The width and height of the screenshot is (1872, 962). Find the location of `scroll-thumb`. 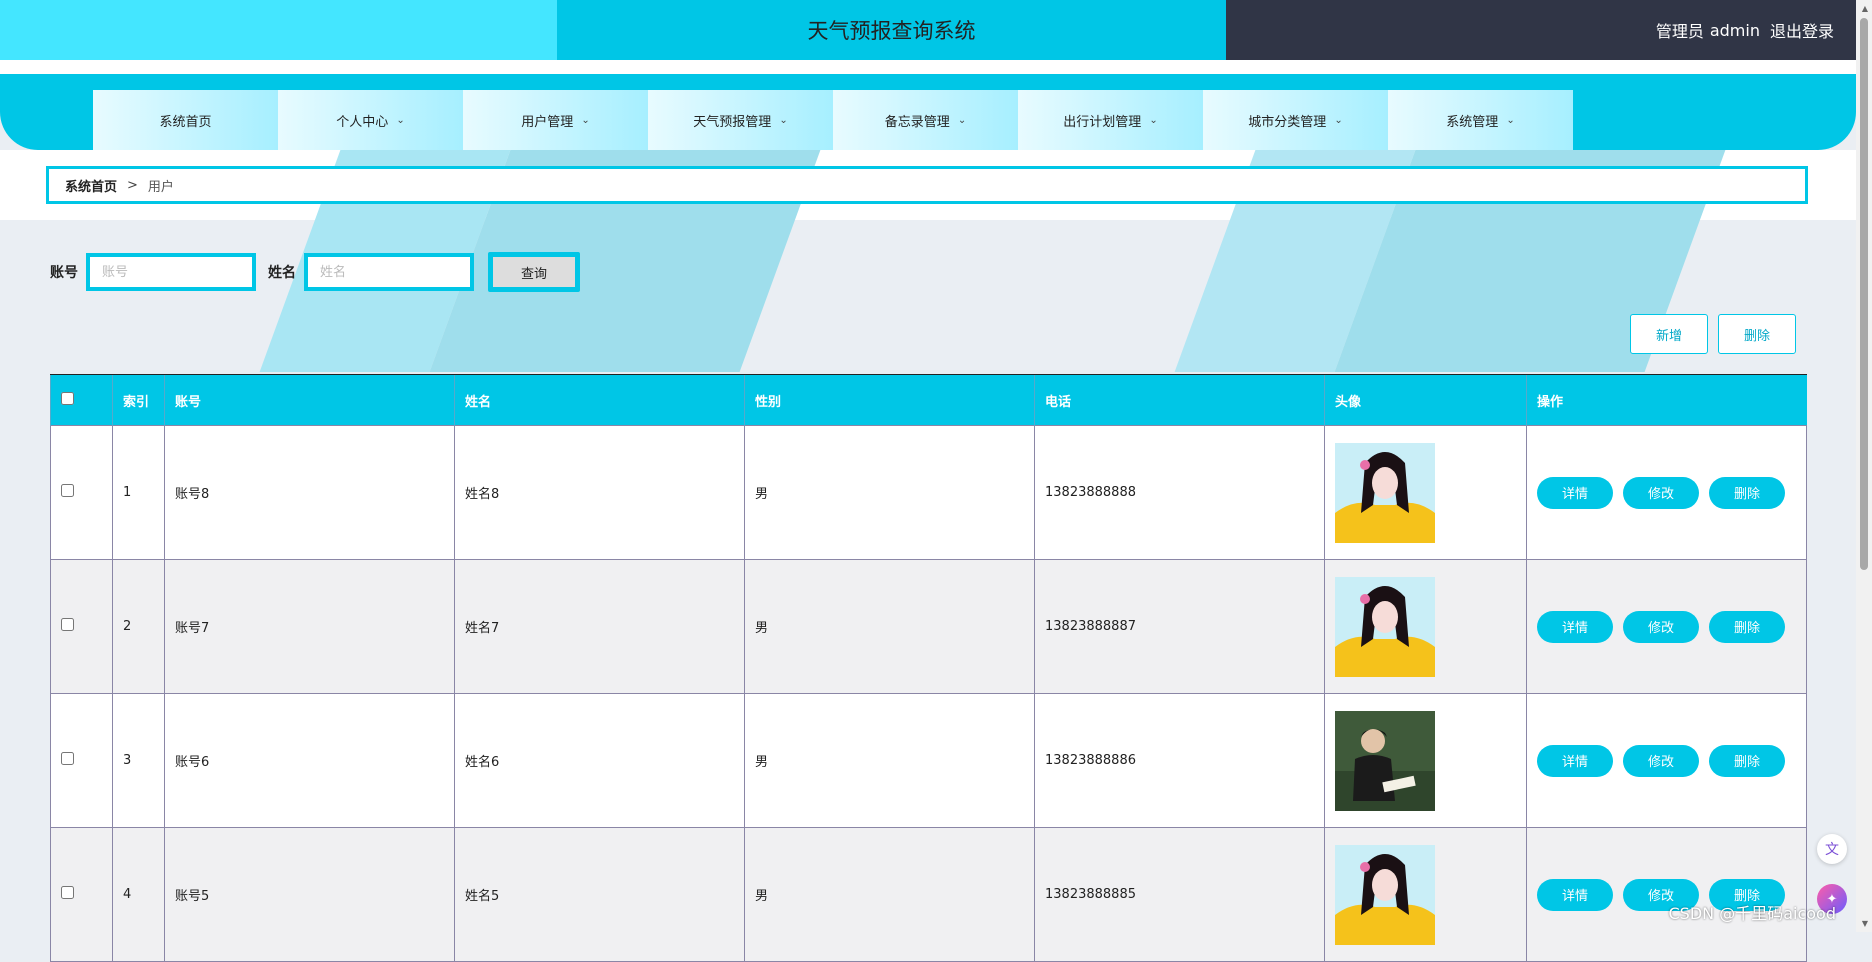

scroll-thumb is located at coordinates (1864, 294).